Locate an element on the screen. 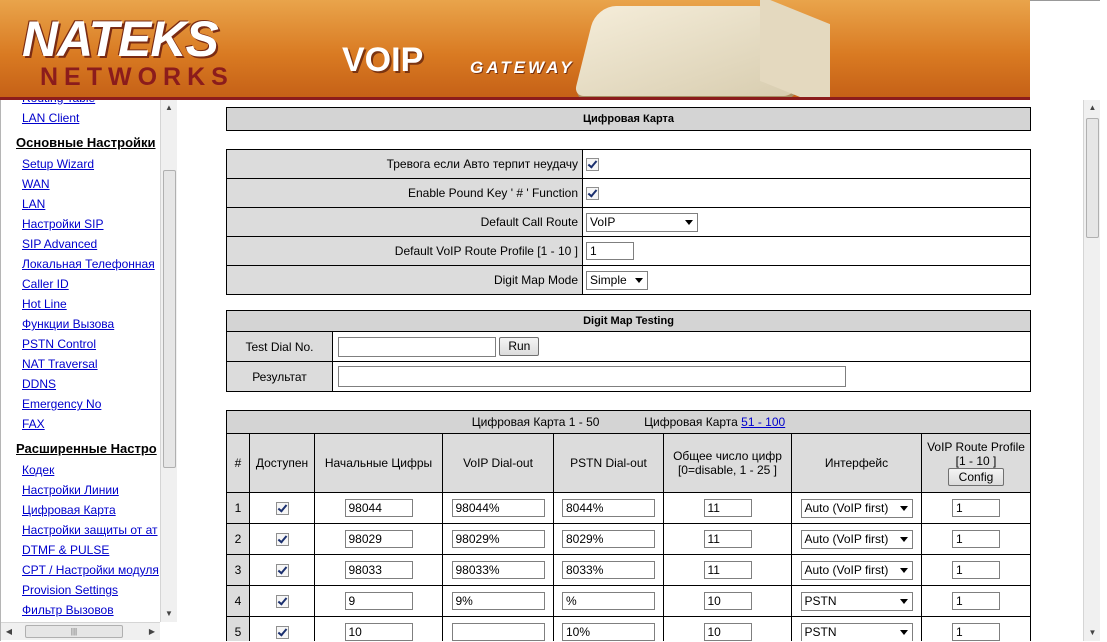 The height and width of the screenshot is (642, 1107). sidebar-item-codec: Кодек is located at coordinates (91, 470).